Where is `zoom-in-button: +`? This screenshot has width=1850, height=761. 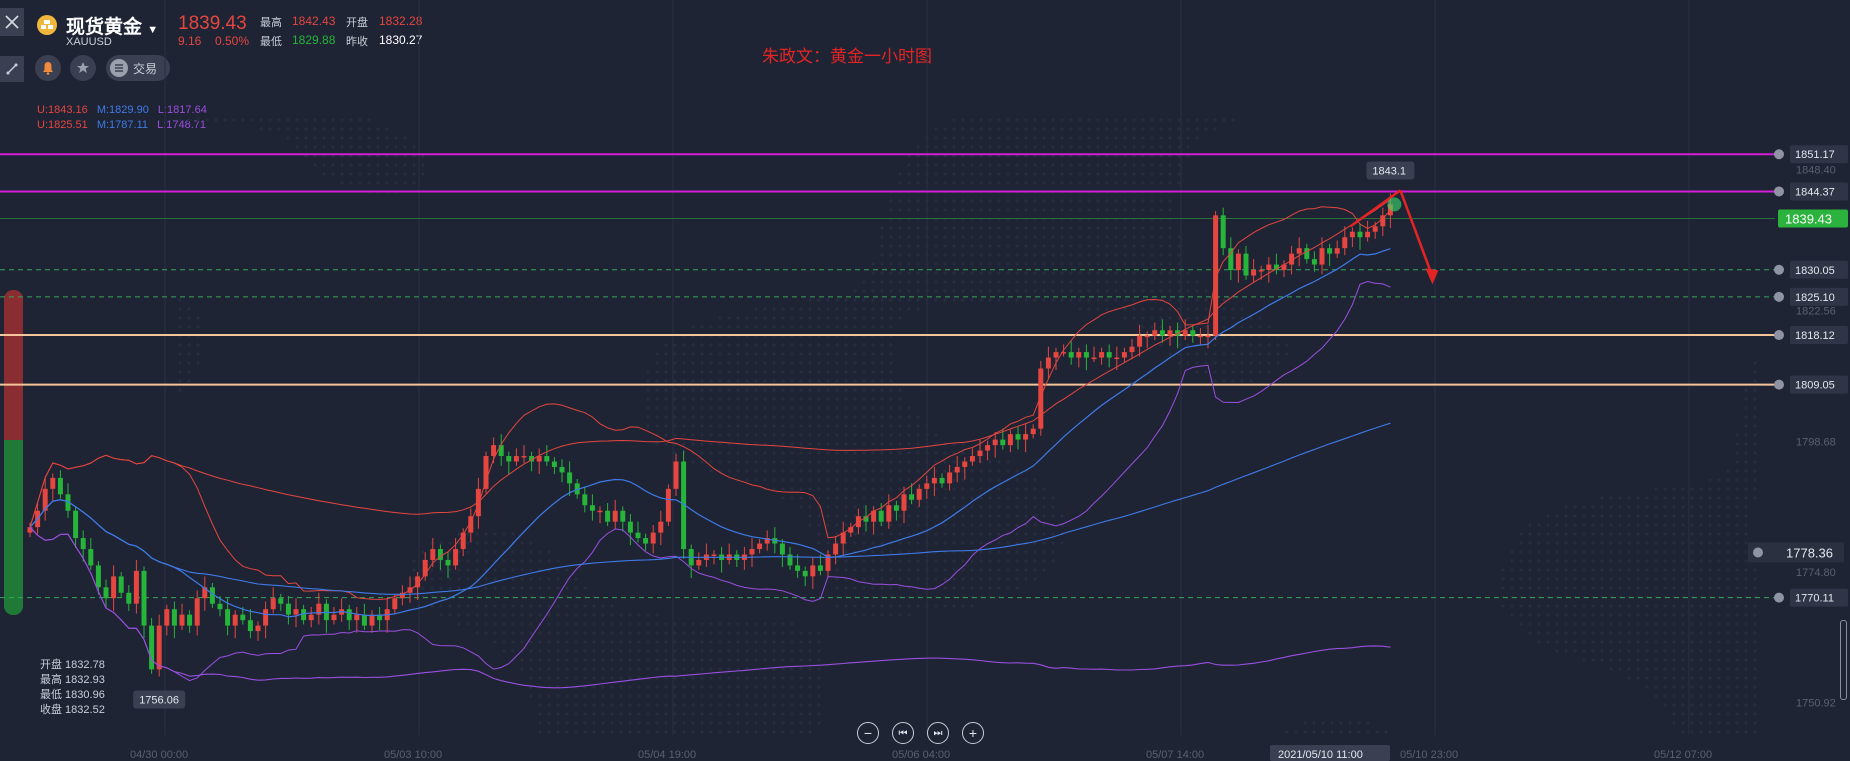 zoom-in-button: + is located at coordinates (973, 733).